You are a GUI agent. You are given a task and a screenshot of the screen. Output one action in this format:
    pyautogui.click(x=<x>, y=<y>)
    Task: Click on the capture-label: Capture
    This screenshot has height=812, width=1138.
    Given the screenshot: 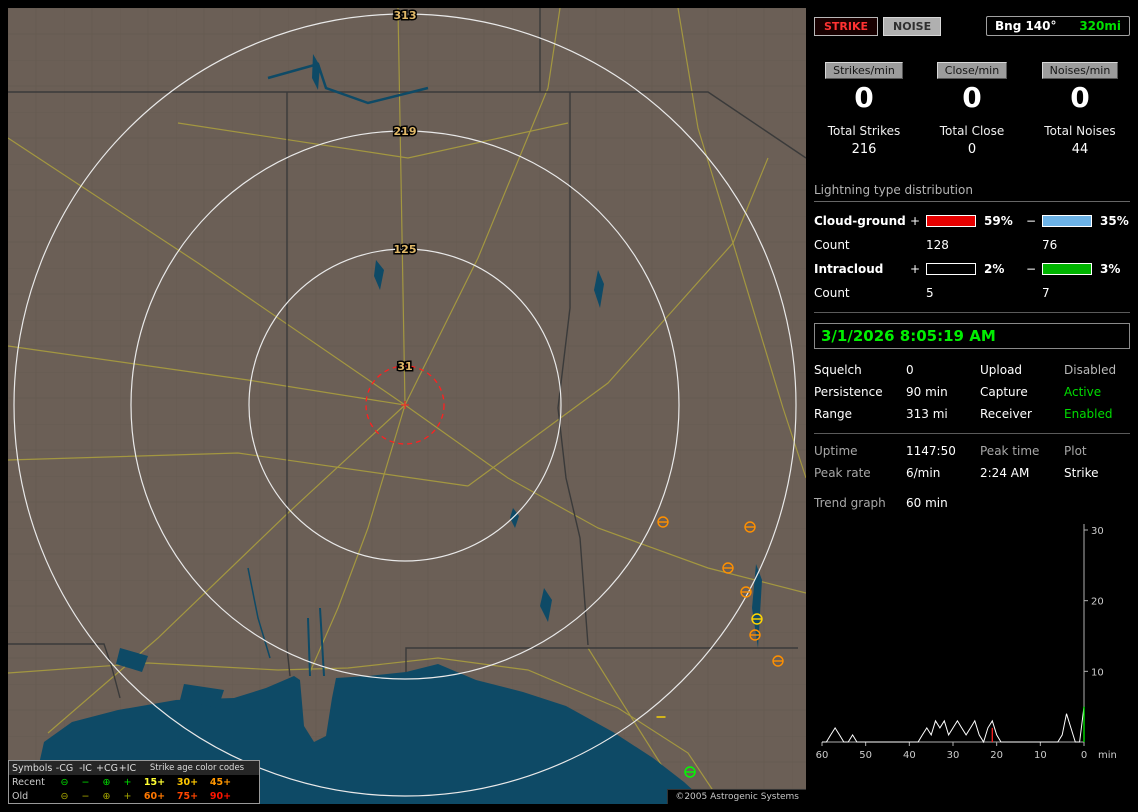 What is the action you would take?
    pyautogui.click(x=1004, y=391)
    